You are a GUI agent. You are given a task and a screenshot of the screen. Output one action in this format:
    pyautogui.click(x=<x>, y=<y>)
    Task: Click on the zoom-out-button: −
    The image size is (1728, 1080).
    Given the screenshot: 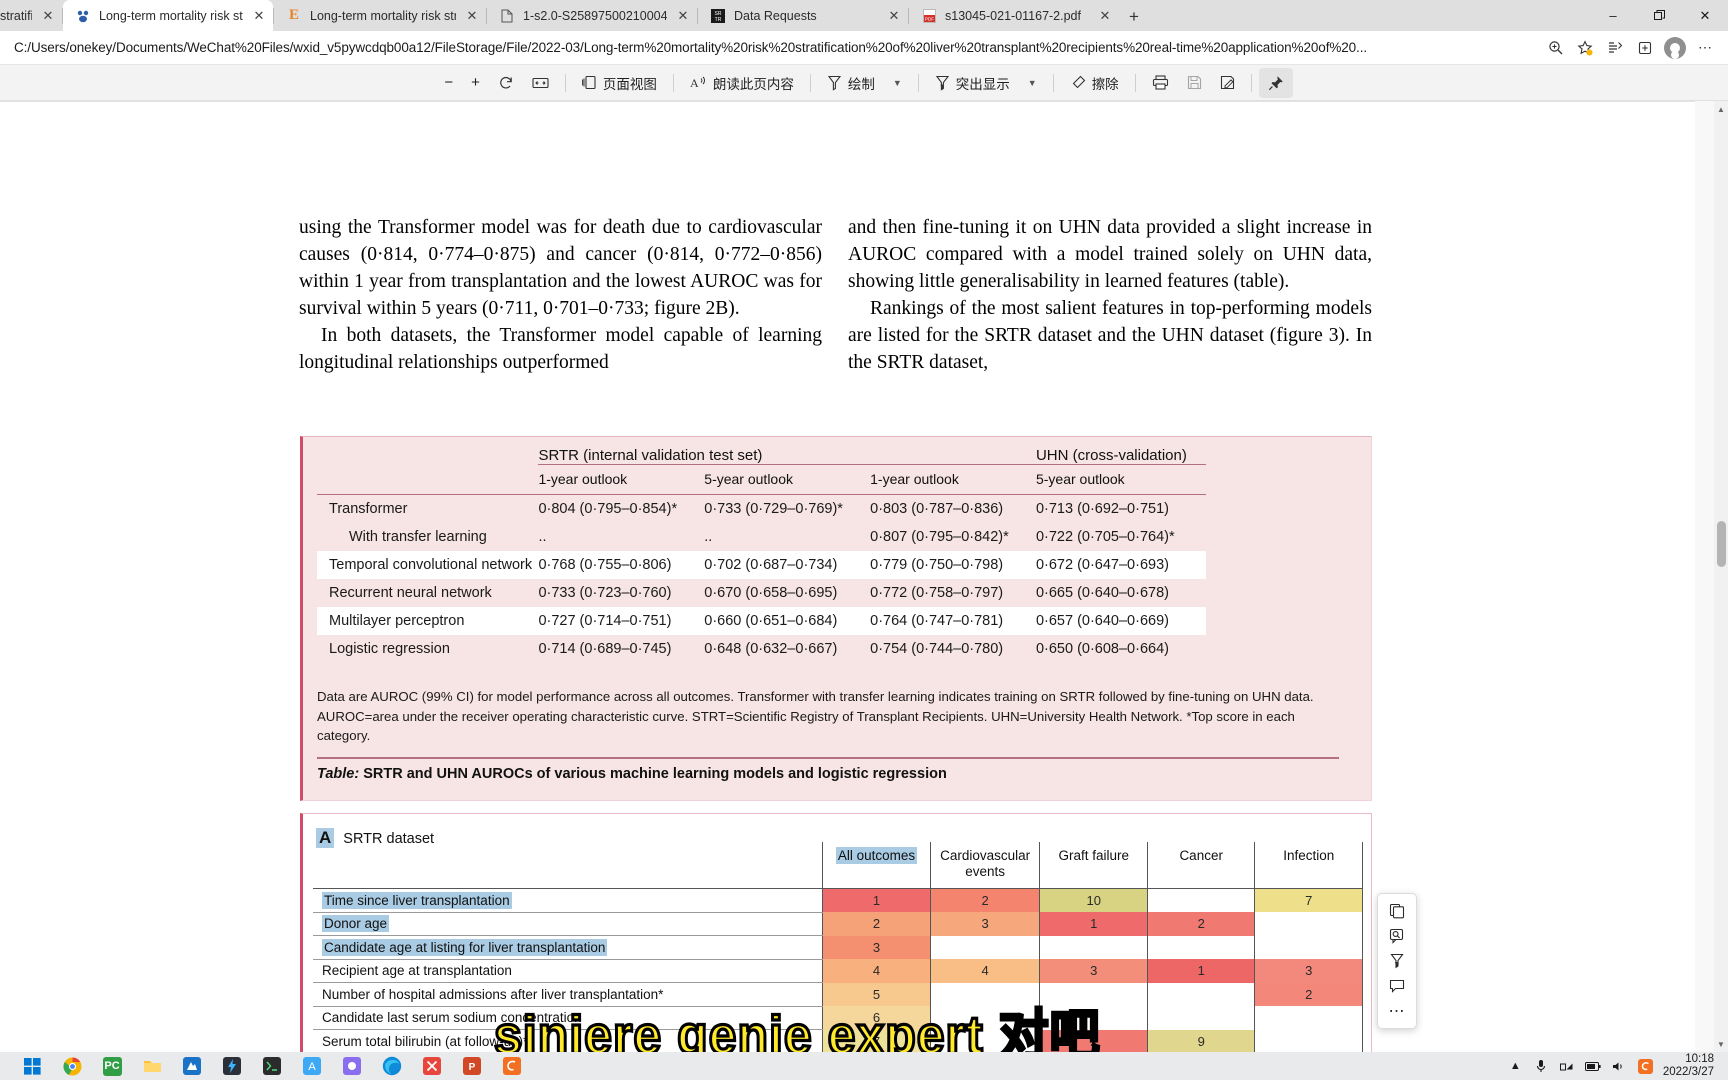 What is the action you would take?
    pyautogui.click(x=448, y=83)
    